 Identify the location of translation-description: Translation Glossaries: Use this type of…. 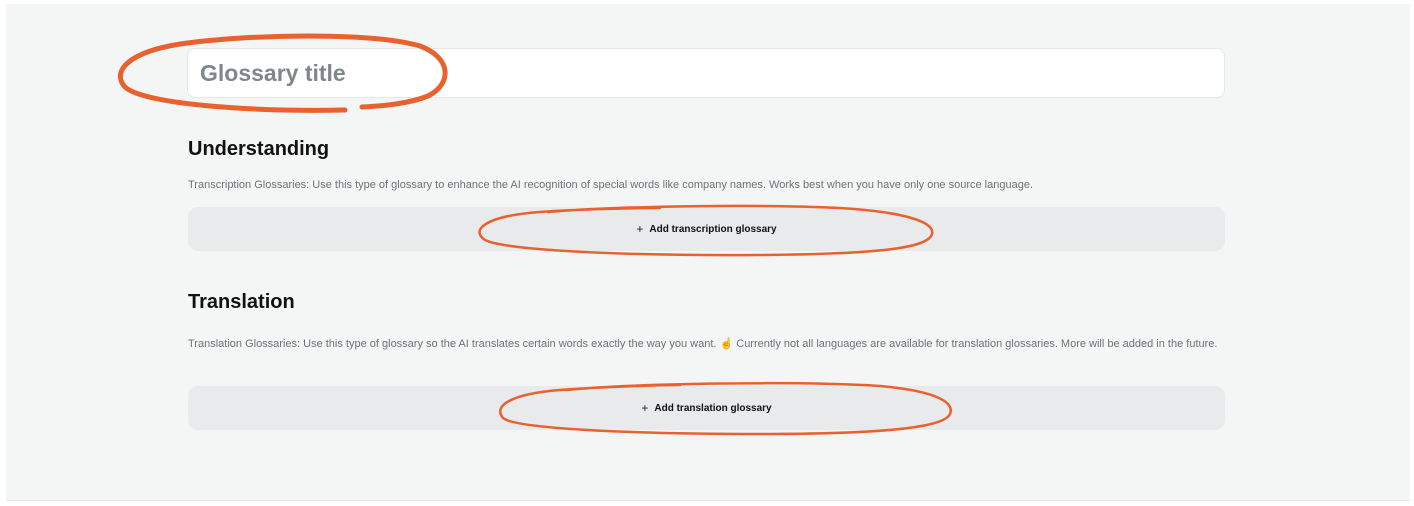
(703, 344).